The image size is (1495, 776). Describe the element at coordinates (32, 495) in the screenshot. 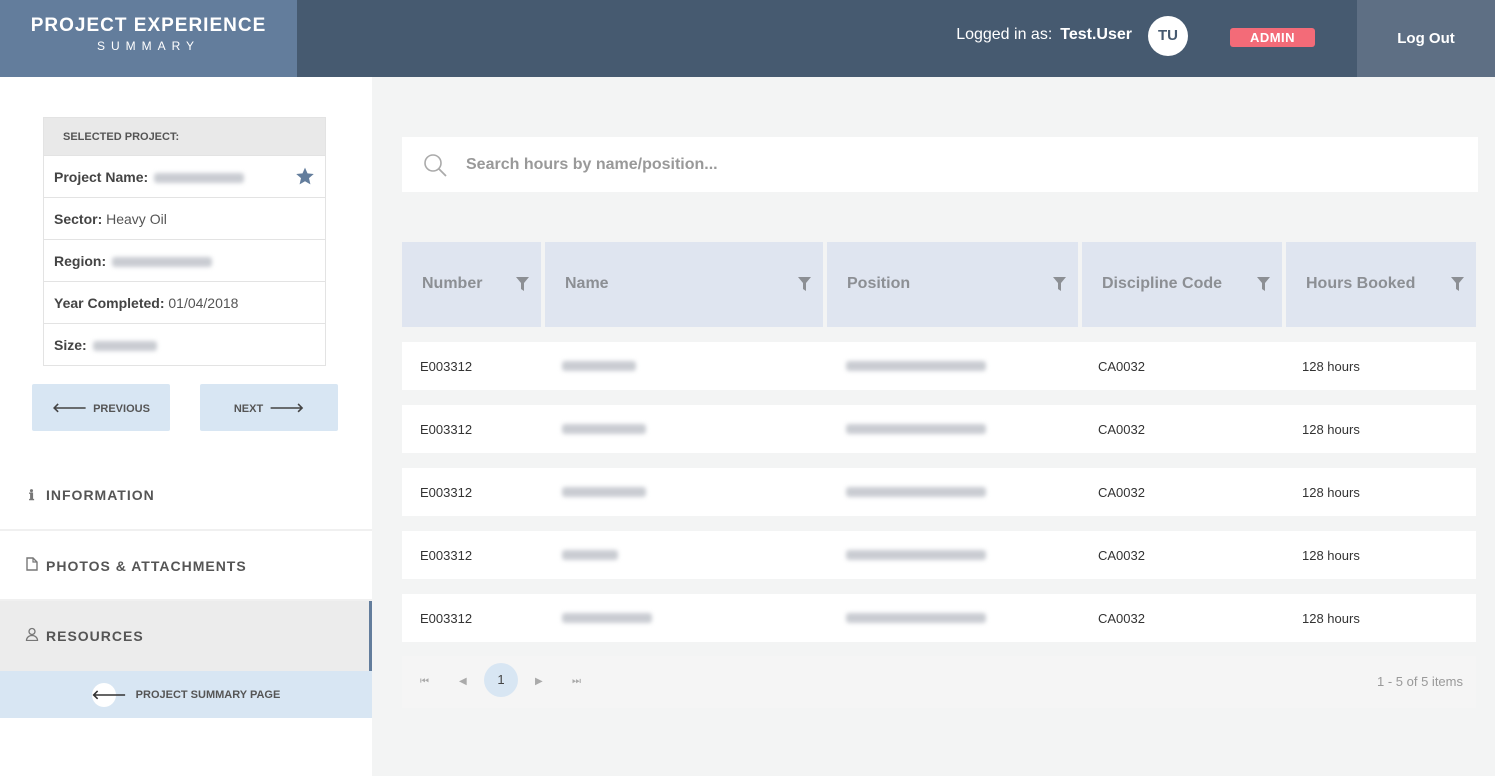

I see `info-icon: ℹ` at that location.